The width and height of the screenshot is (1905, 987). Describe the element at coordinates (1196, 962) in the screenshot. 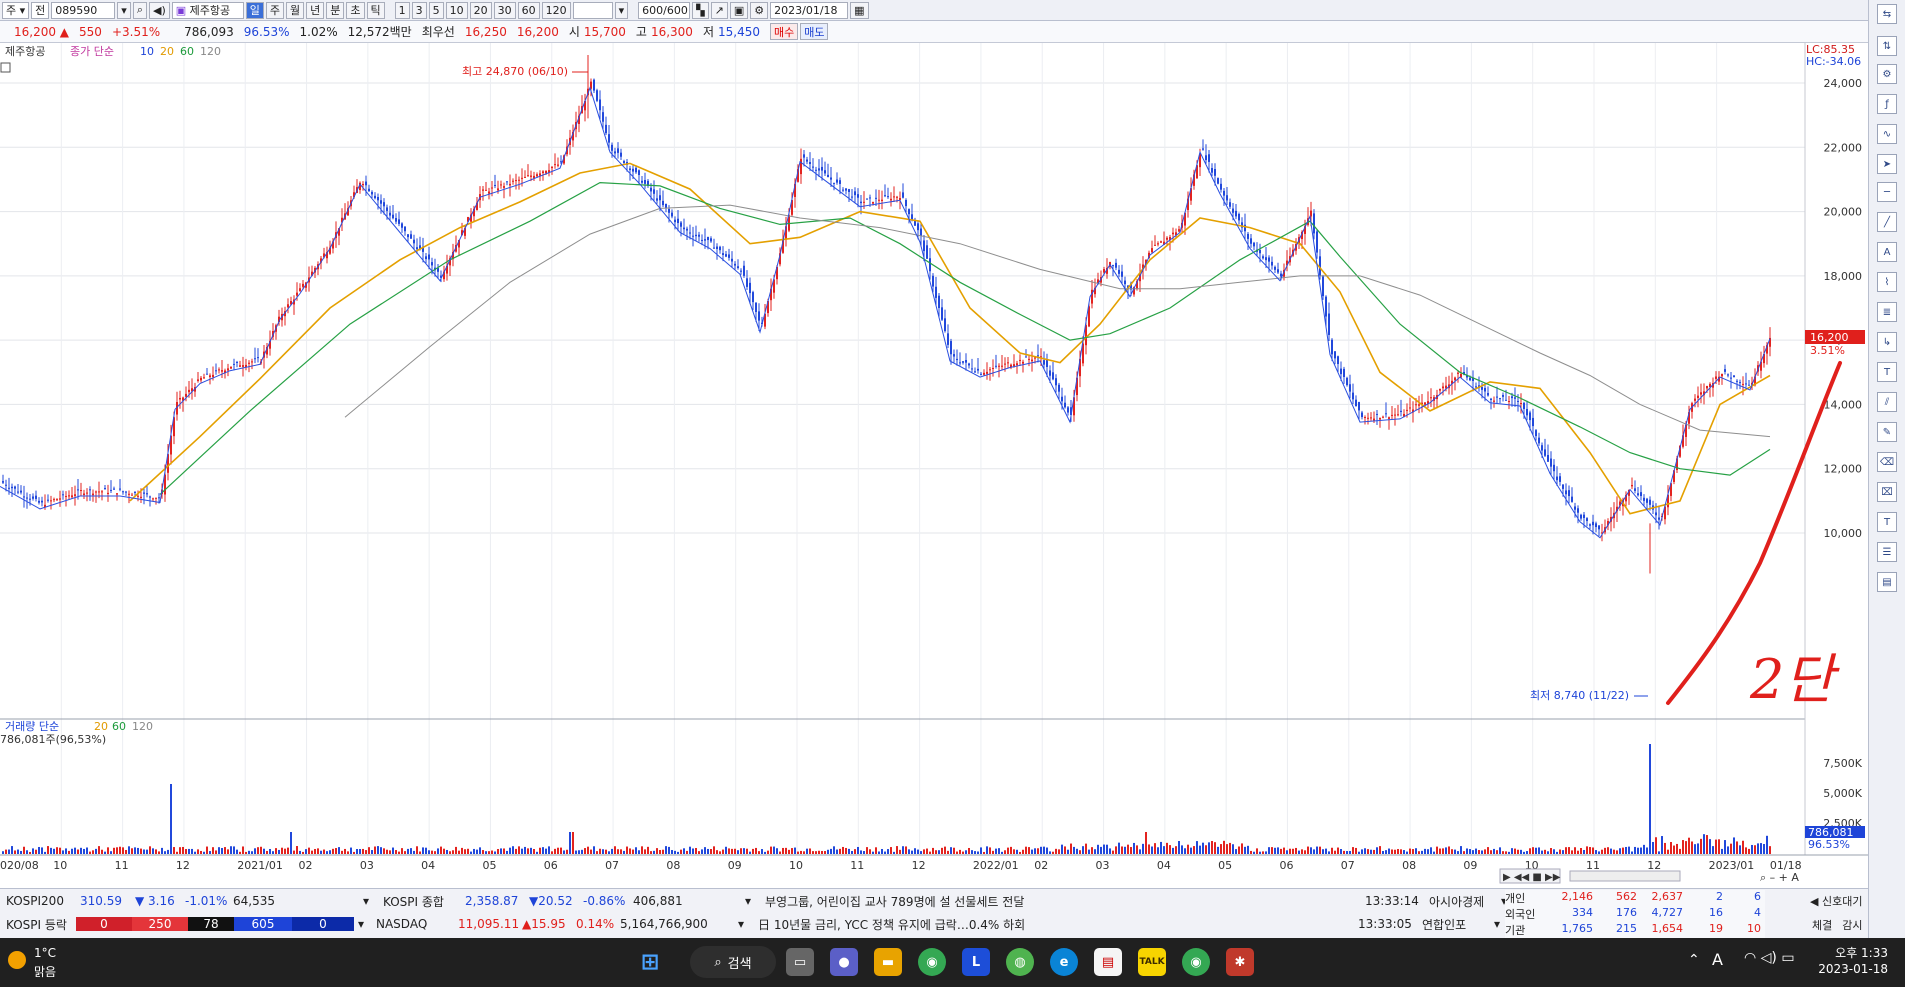

I see `chrome-profile-icon: ◉` at that location.